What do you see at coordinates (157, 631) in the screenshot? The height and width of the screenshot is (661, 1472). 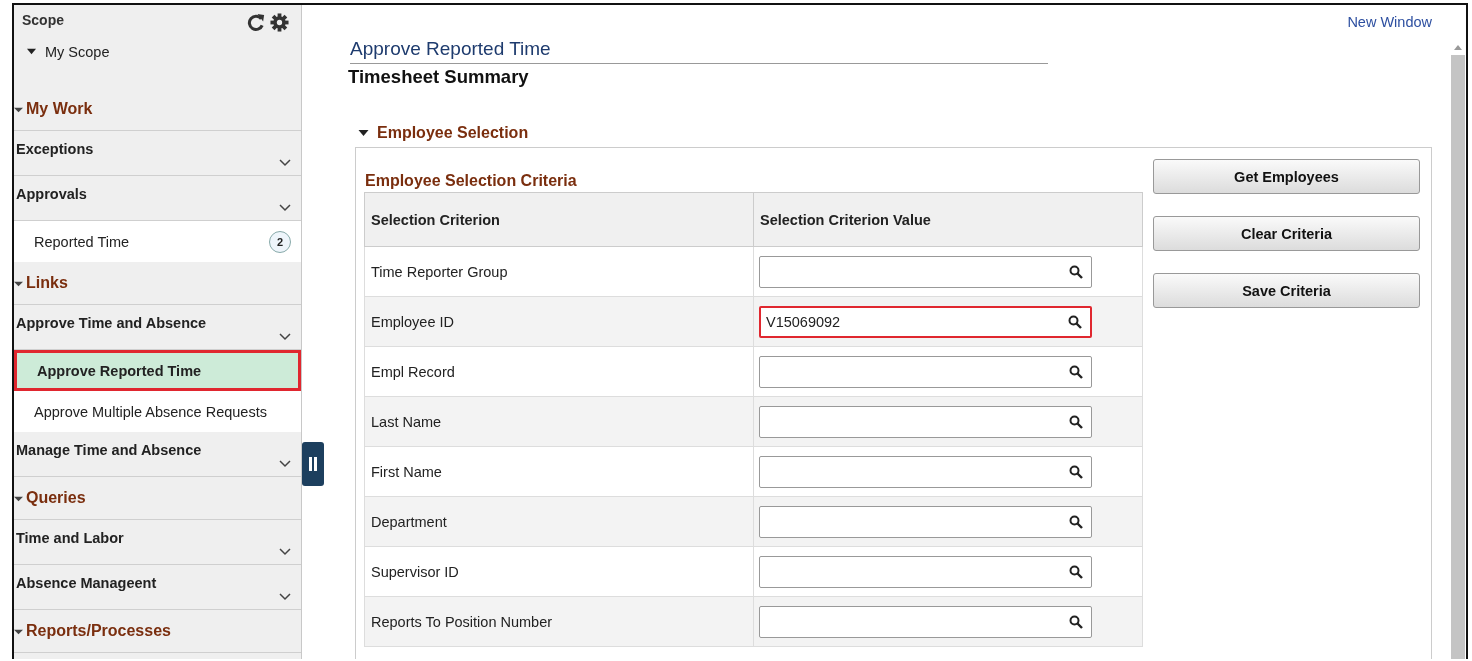 I see `section-header: Reports/Processes` at bounding box center [157, 631].